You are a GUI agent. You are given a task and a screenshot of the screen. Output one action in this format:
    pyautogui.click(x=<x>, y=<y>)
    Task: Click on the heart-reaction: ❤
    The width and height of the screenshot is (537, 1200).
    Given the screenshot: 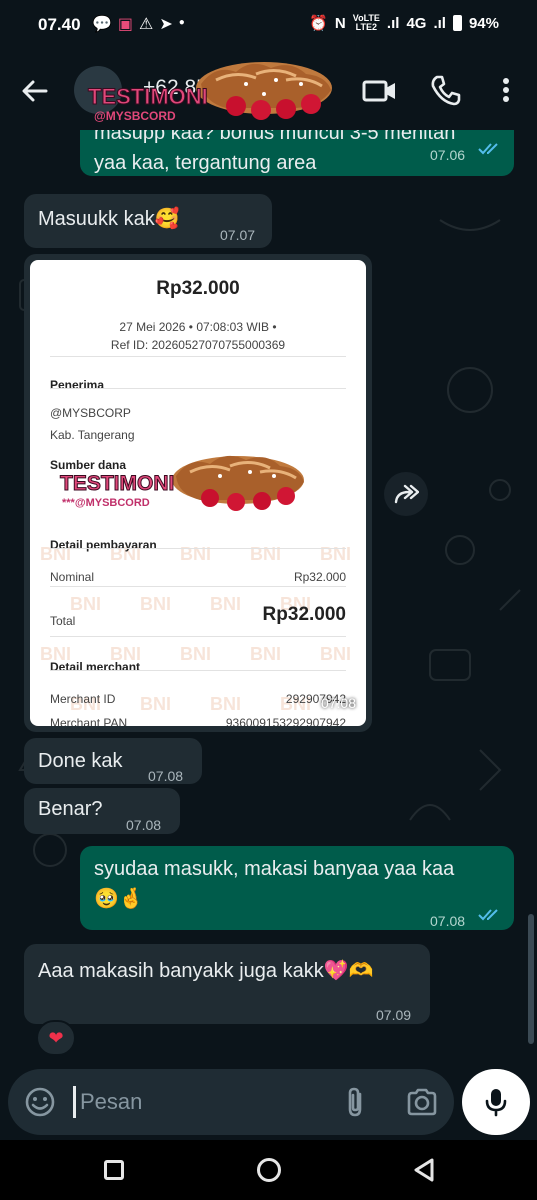 What is the action you would take?
    pyautogui.click(x=56, y=1038)
    